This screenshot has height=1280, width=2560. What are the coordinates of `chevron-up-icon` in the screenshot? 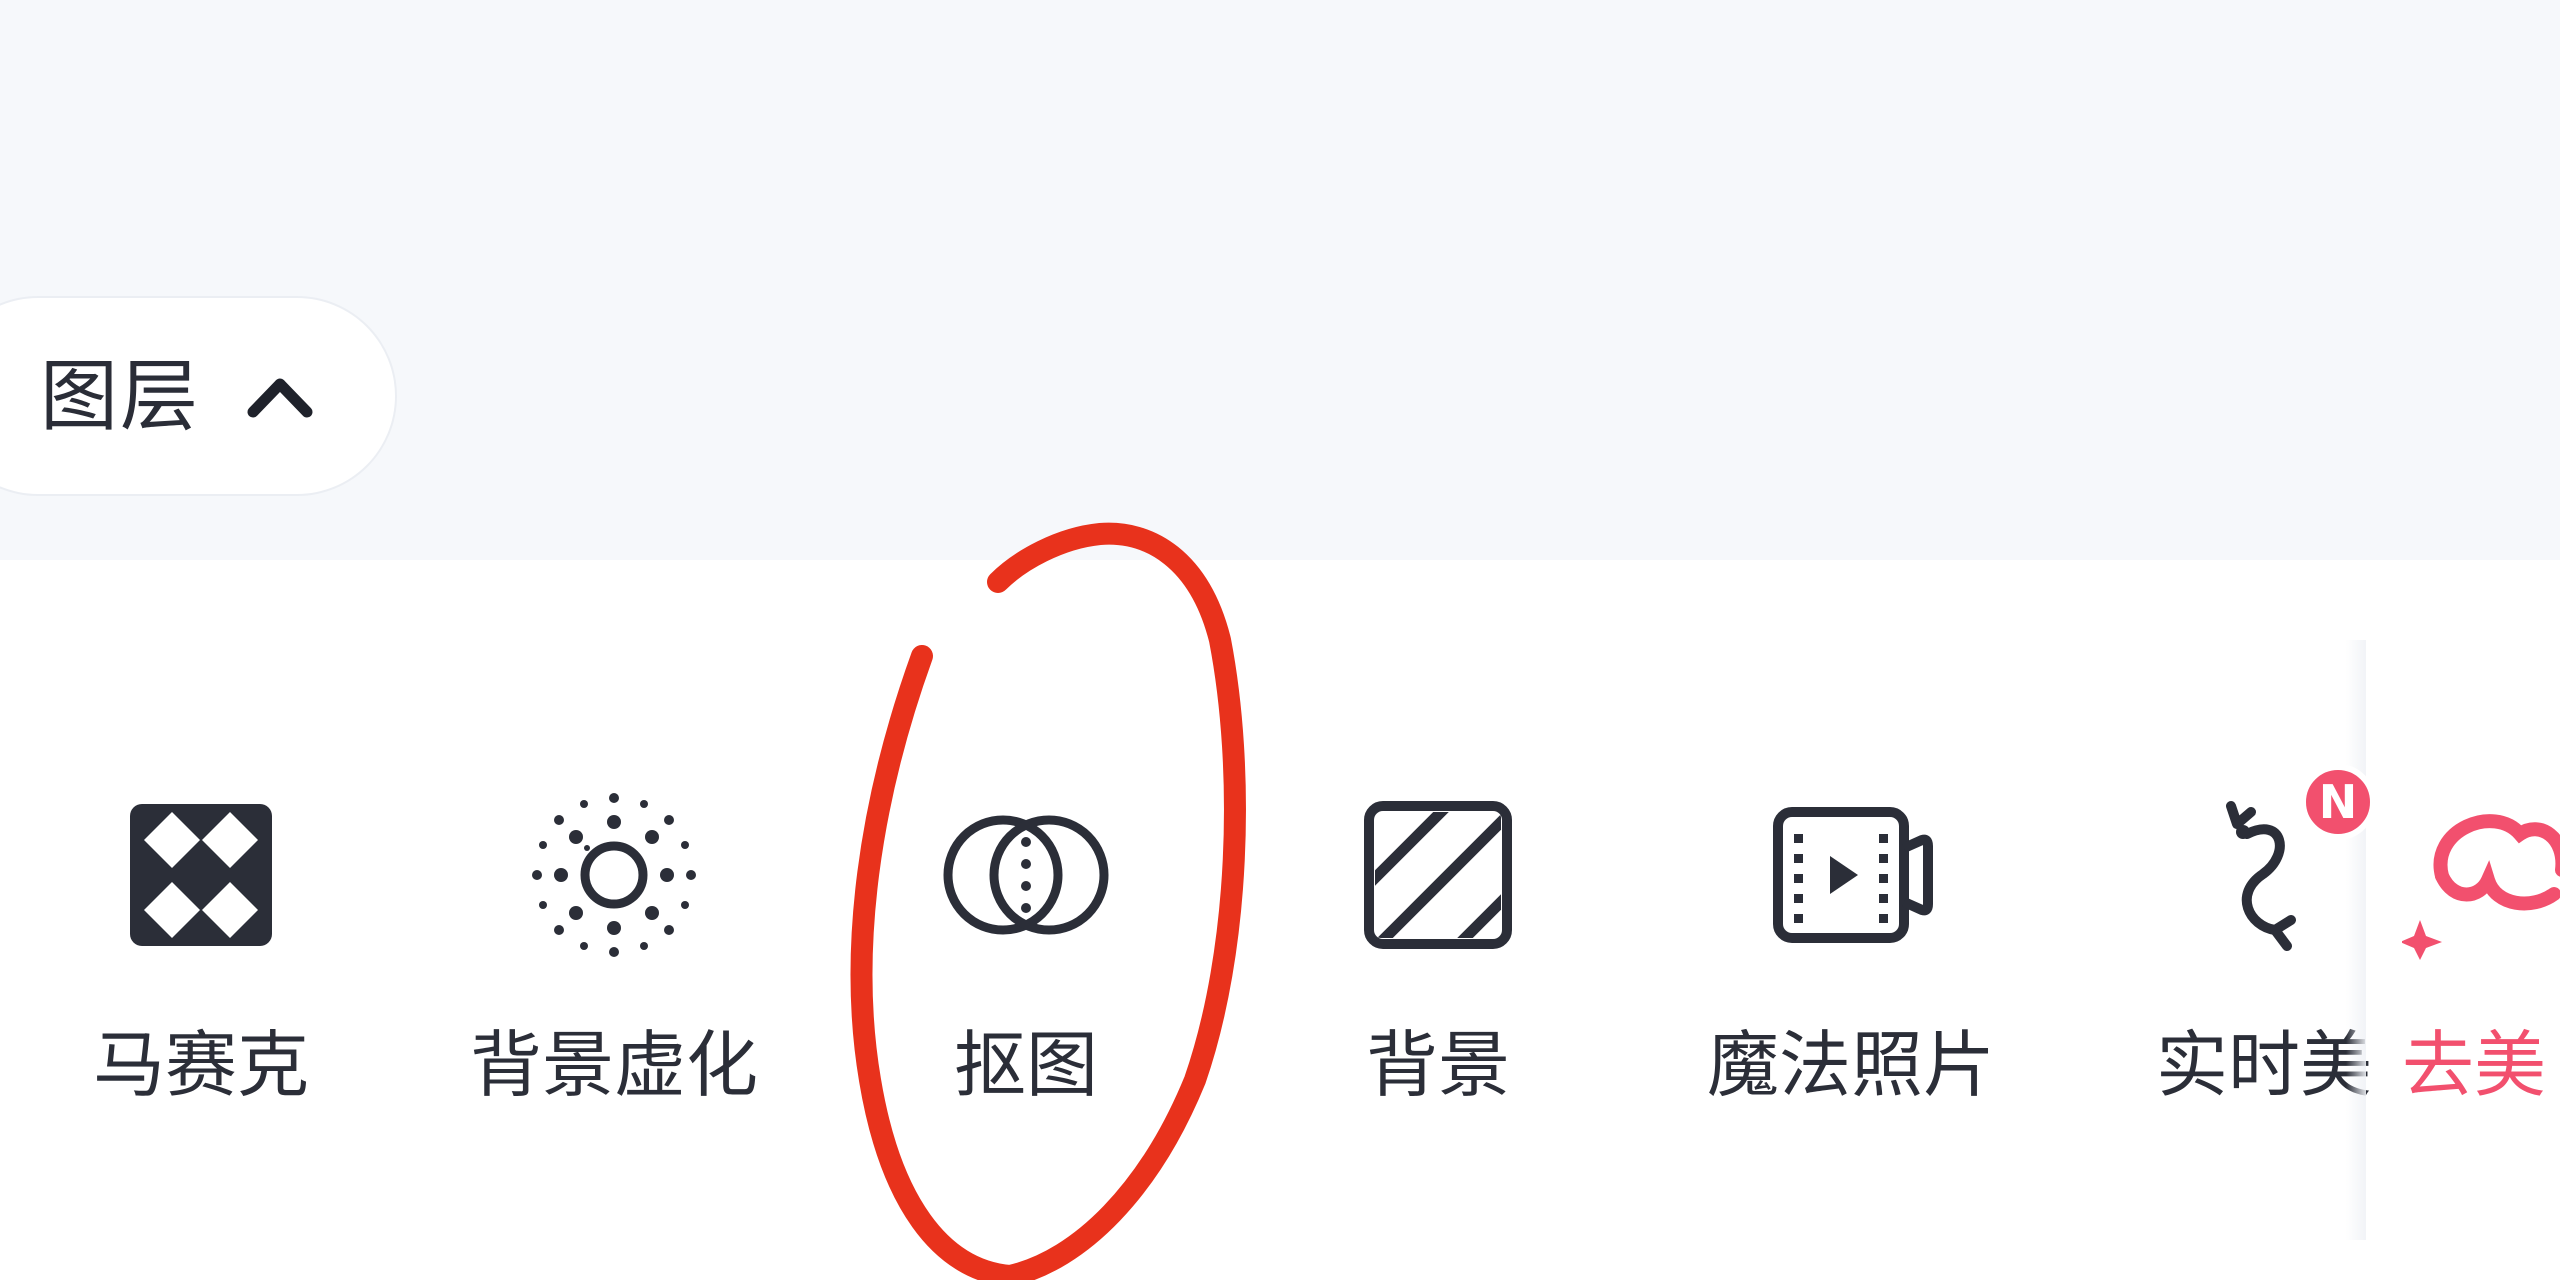 It's located at (280, 398).